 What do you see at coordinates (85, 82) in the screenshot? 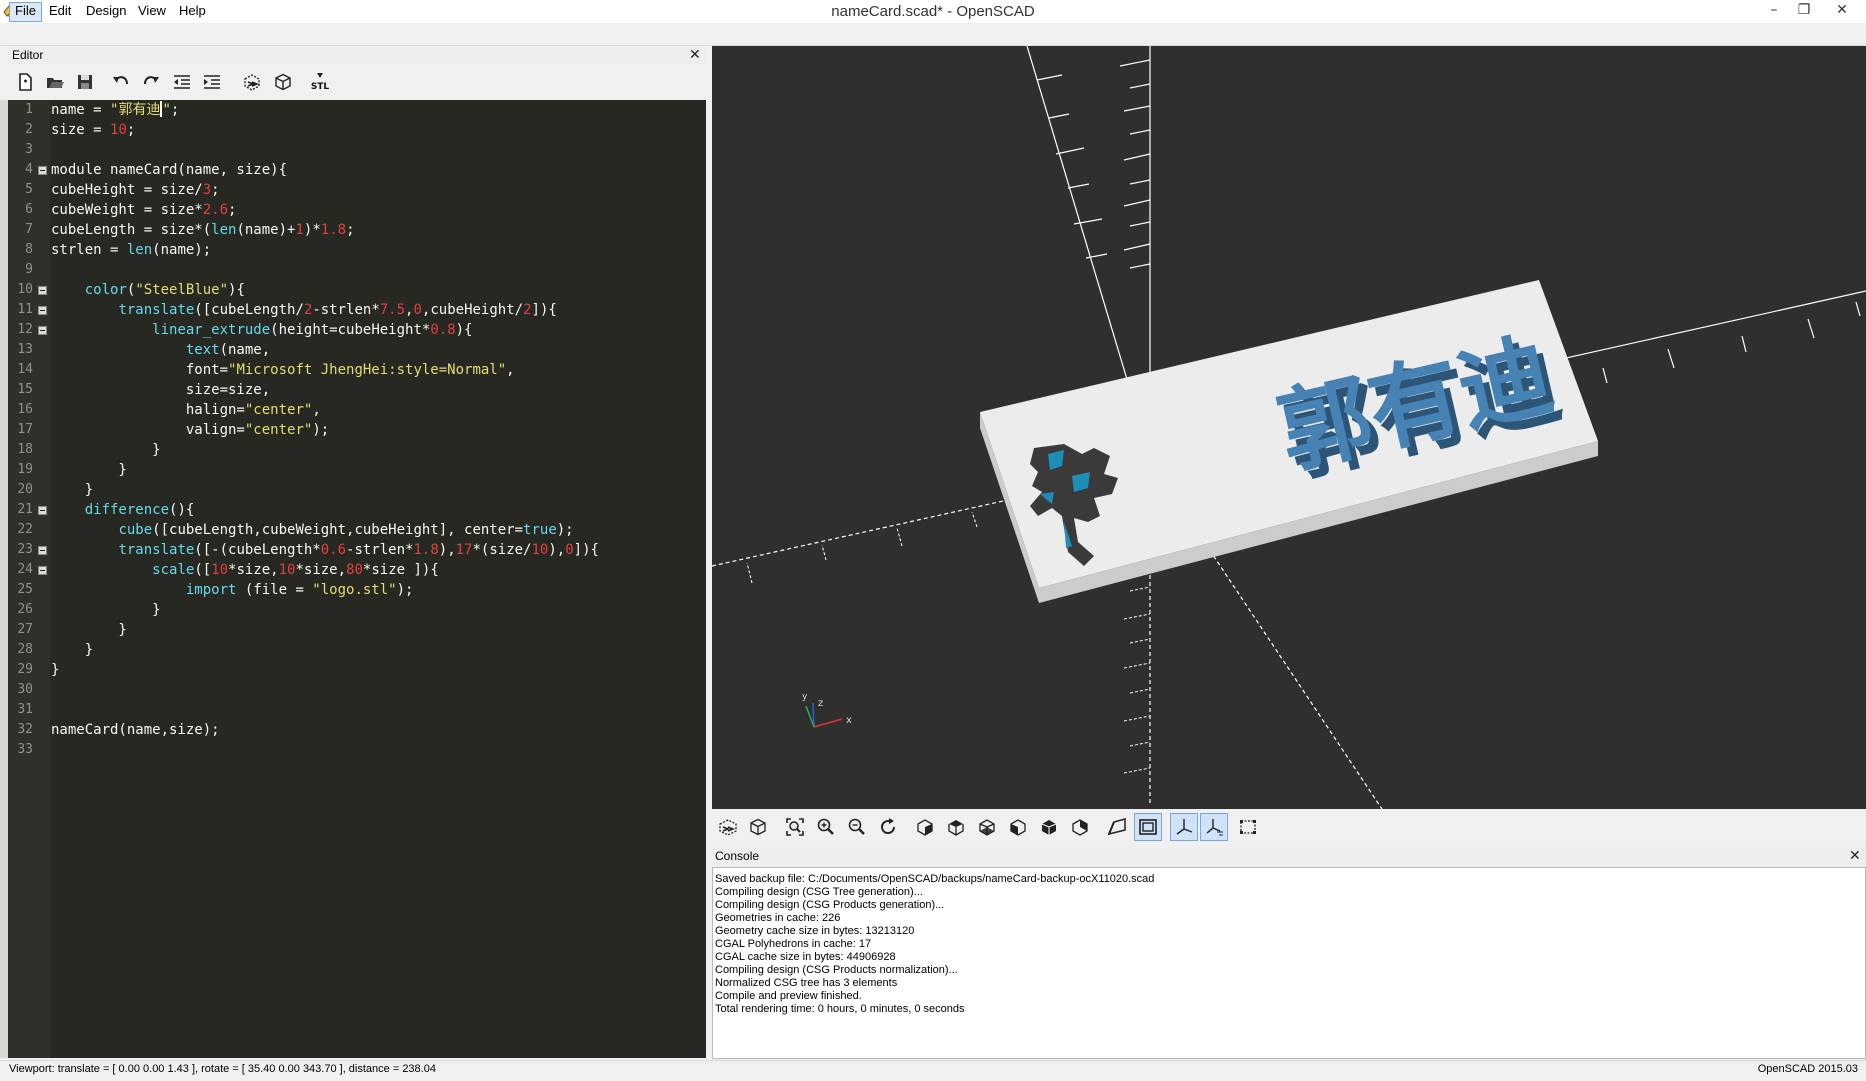
I see `save-icon` at bounding box center [85, 82].